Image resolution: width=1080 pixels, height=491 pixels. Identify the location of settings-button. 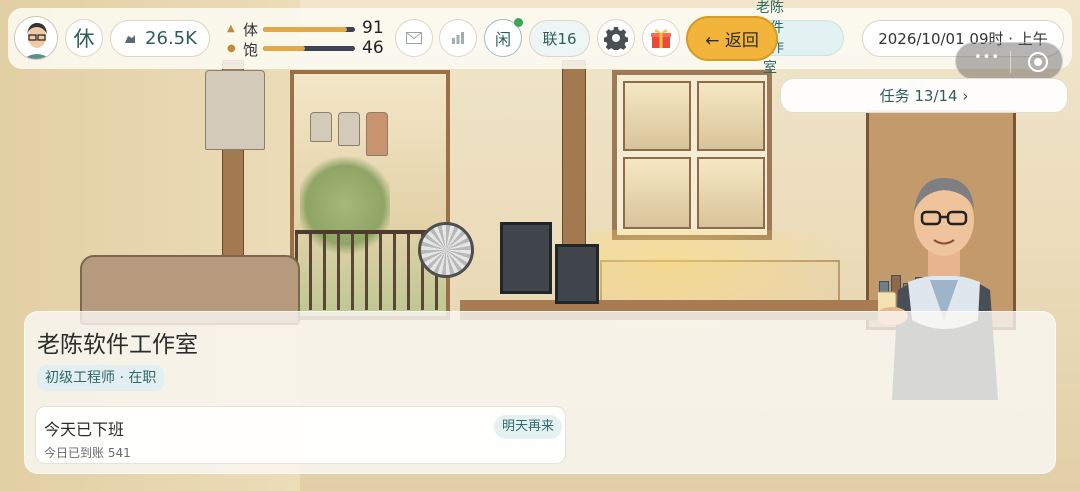
(616, 38).